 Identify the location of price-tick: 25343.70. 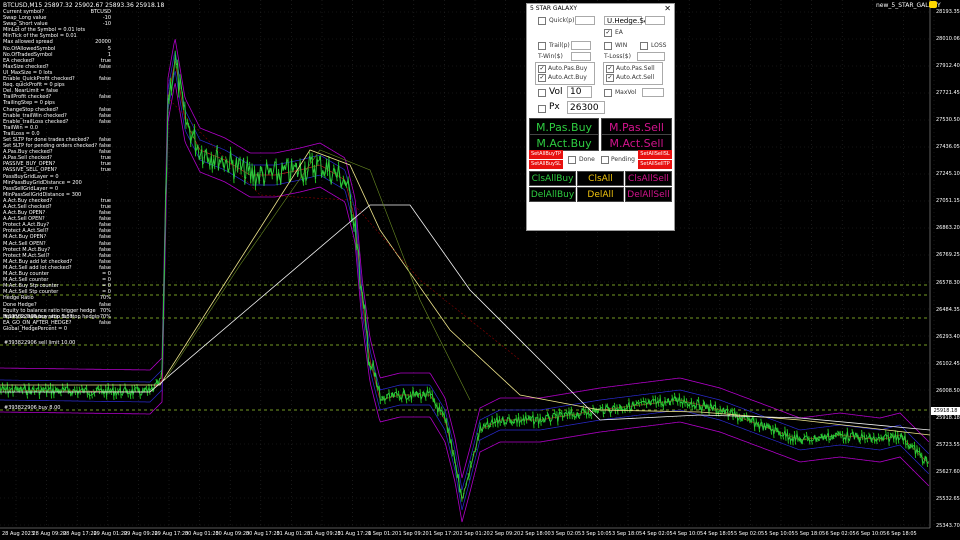
(948, 526).